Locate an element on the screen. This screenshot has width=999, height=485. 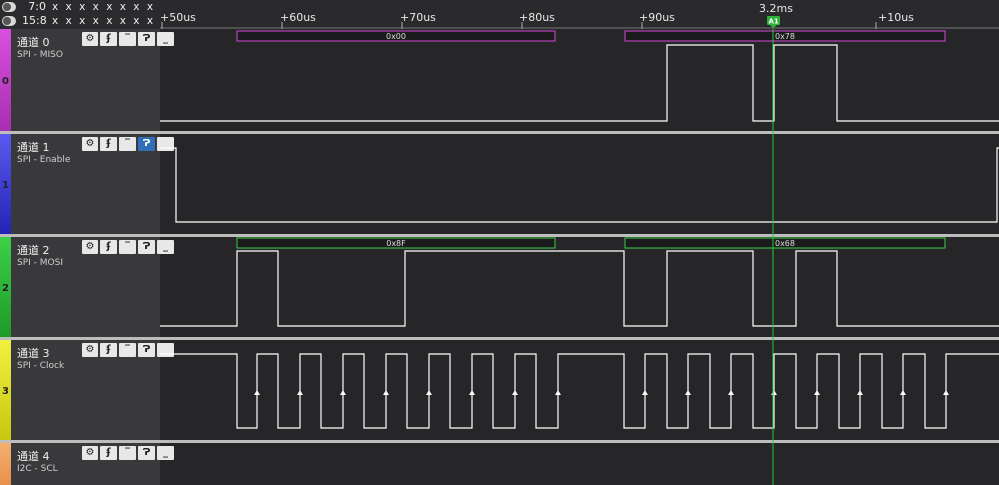
marker-flag-icon: A1 is located at coordinates (773, 22).